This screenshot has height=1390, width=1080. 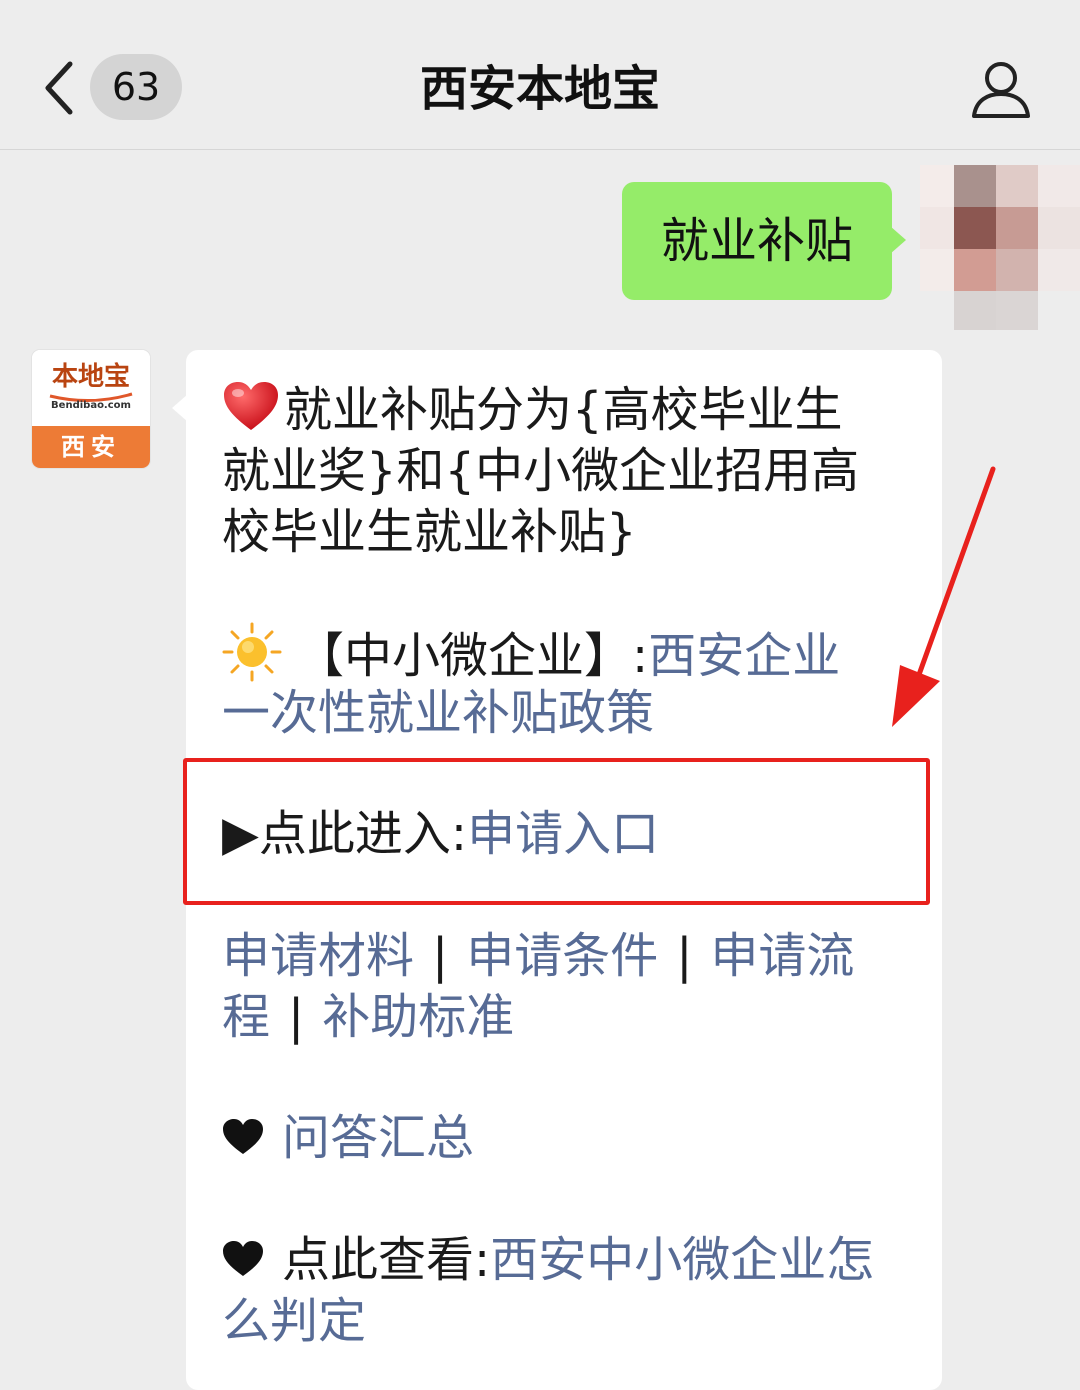 I want to click on chat-title: 西安本地宝, so click(x=539, y=89).